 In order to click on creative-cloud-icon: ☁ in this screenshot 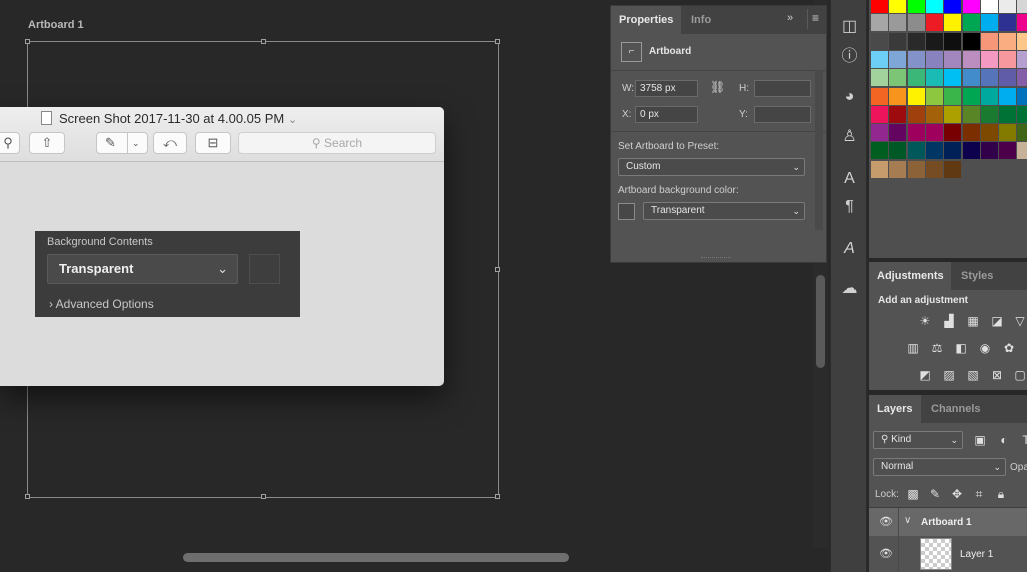, I will do `click(849, 288)`.